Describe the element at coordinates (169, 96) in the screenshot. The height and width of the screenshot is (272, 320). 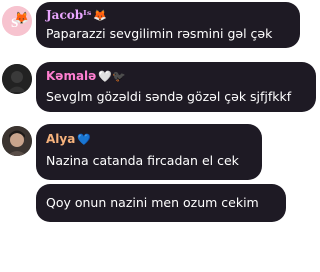
I see `message-text: Sevglm gözəldi səndə gözəl çək sjfjfkkf` at that location.